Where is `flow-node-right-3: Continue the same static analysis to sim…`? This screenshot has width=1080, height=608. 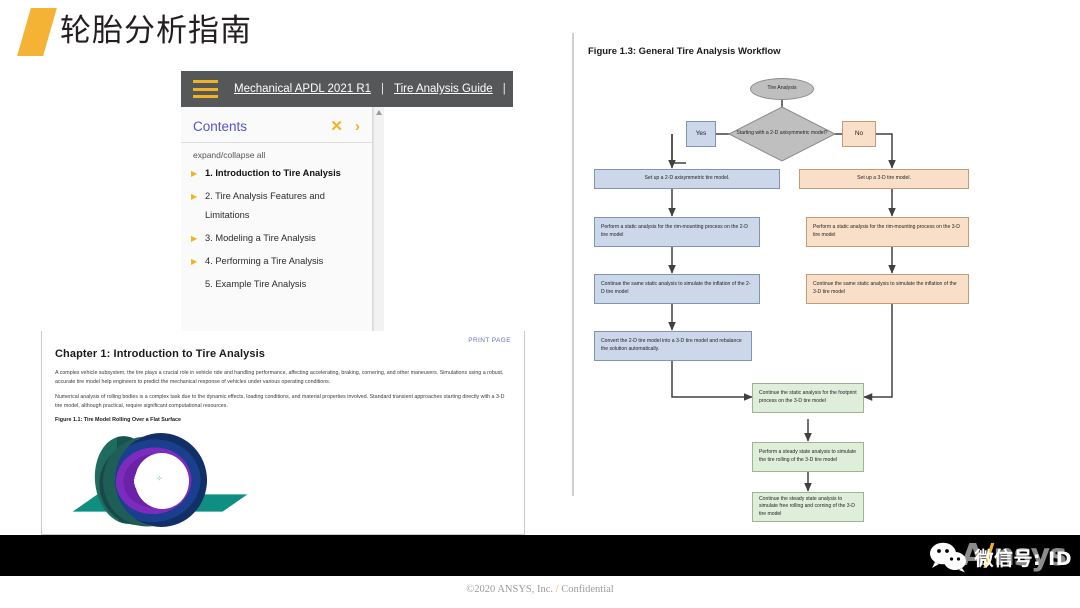 flow-node-right-3: Continue the same static analysis to sim… is located at coordinates (887, 289).